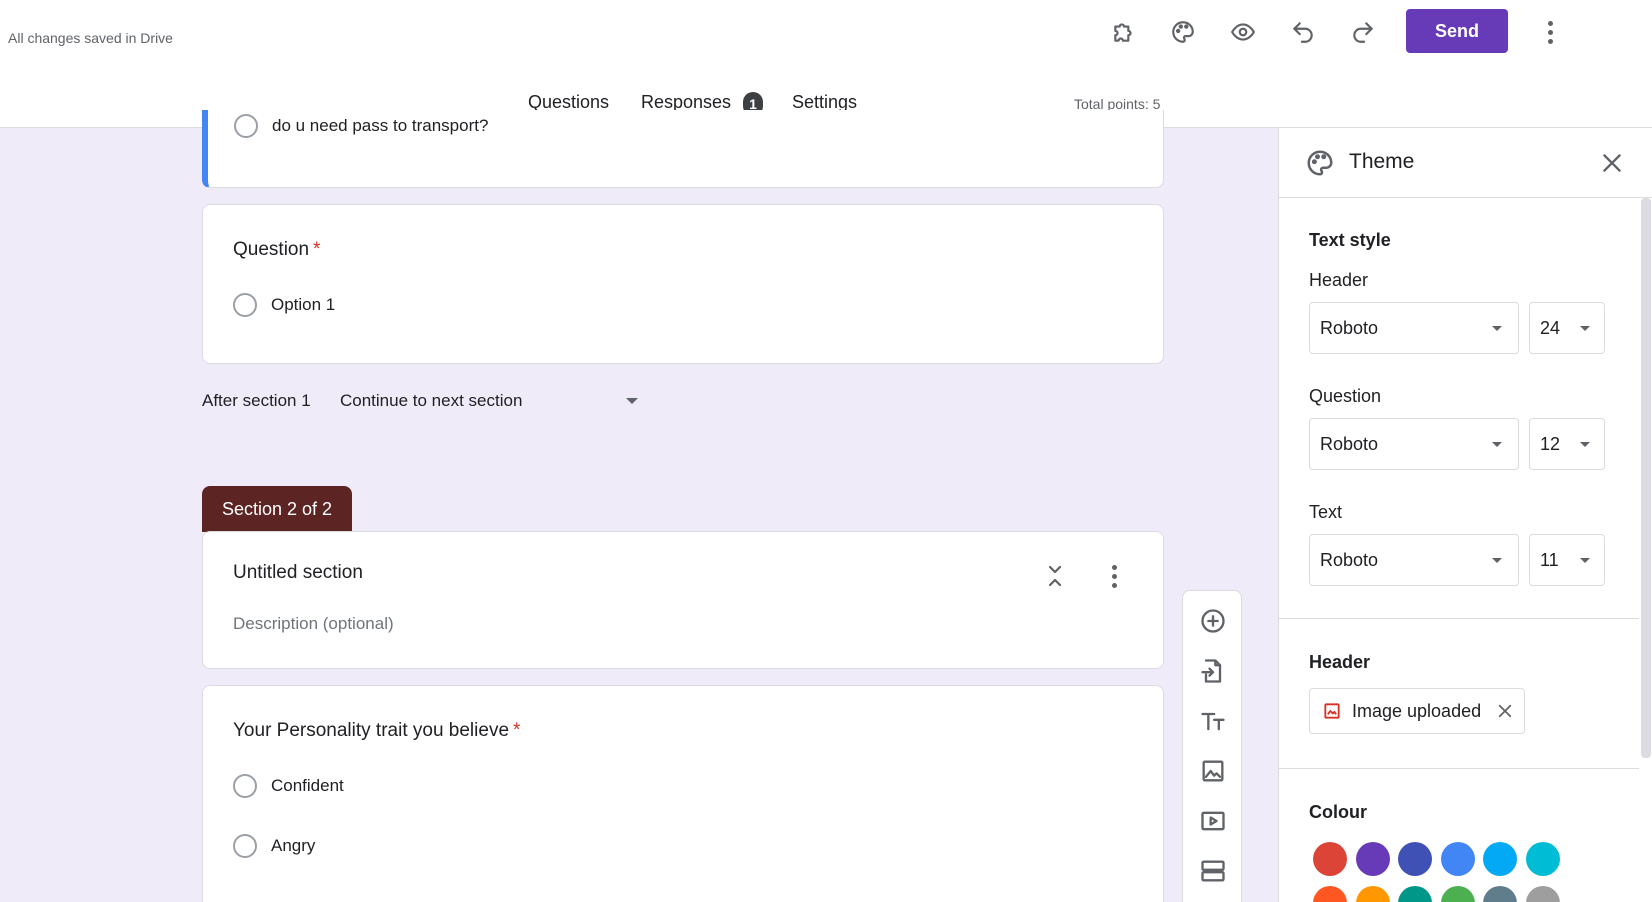 This screenshot has width=1652, height=902. I want to click on text-font-select: Roboto, so click(1414, 560).